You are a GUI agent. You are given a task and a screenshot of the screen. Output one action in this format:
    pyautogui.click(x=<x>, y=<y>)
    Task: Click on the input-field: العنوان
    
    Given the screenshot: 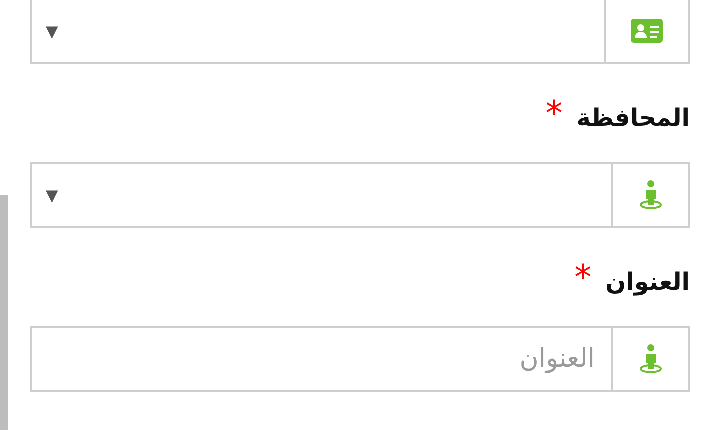 What is the action you would take?
    pyautogui.click(x=360, y=359)
    